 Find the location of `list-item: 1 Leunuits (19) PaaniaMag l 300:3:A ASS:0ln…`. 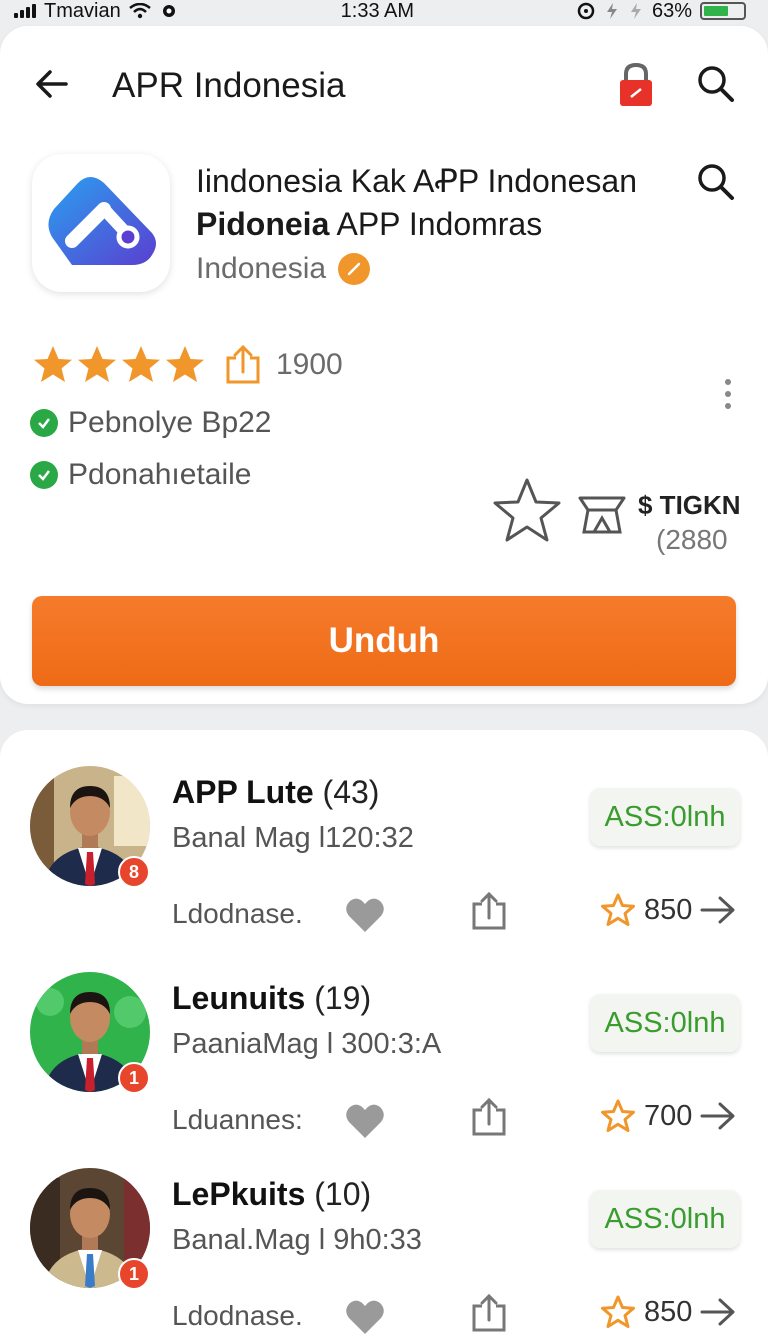

list-item: 1 Leunuits (19) PaaniaMag l 300:3:A ASS:0ln… is located at coordinates (384, 1072).